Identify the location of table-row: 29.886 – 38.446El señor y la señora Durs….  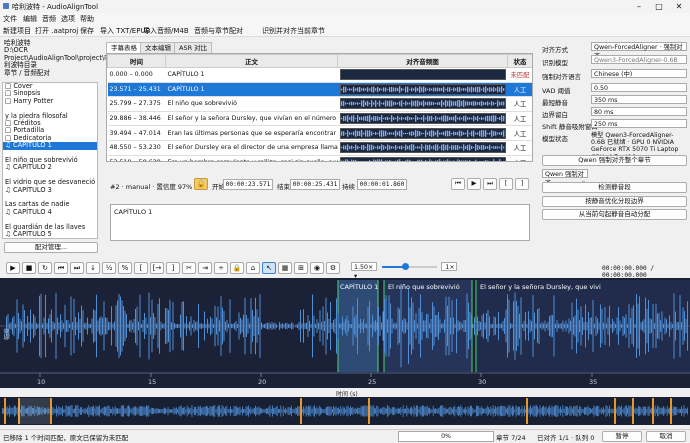
(320, 118).